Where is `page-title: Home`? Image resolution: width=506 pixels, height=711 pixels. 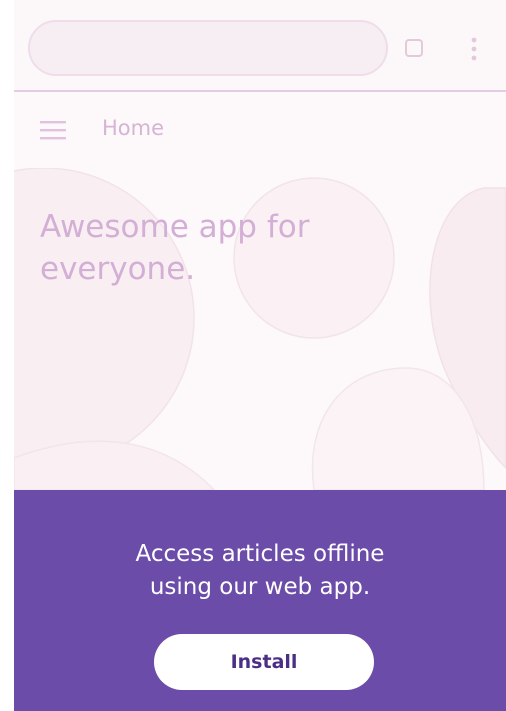 page-title: Home is located at coordinates (133, 128).